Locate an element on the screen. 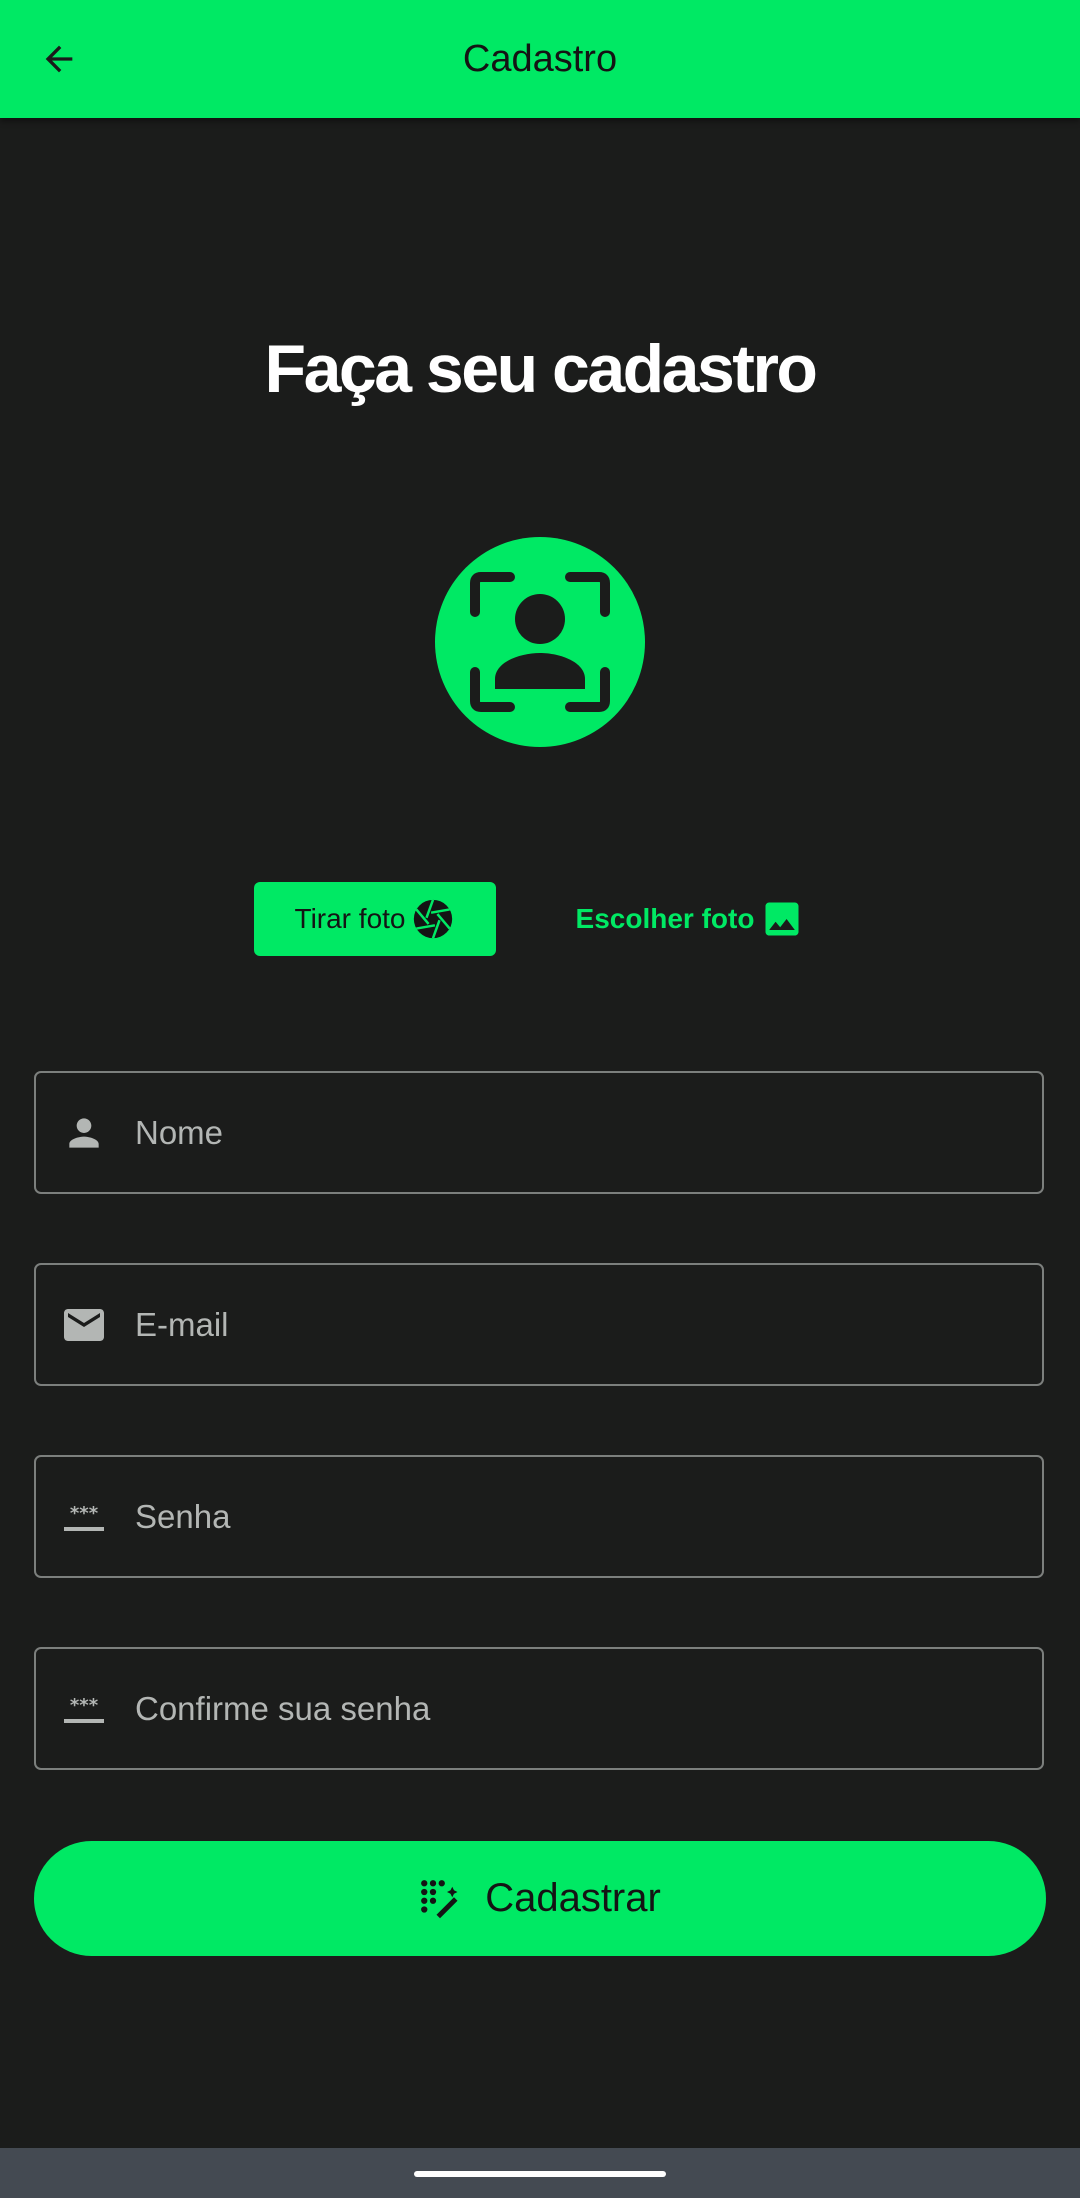 Image resolution: width=1080 pixels, height=2198 pixels. take-photo-label: Tirar foto is located at coordinates (350, 918).